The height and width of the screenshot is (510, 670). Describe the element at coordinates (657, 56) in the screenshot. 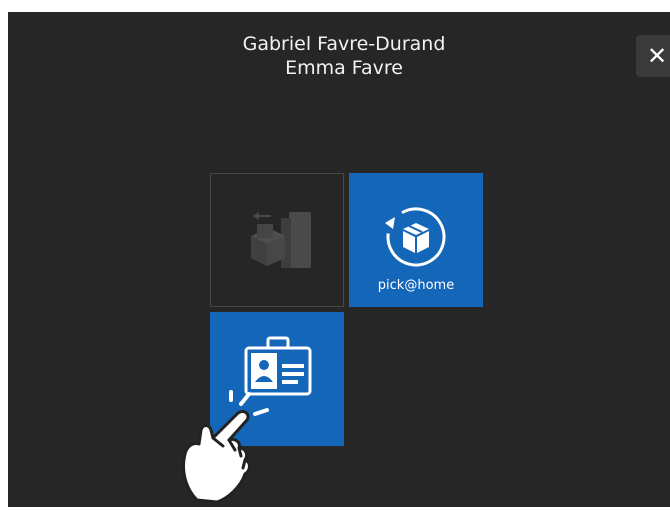

I see `close-icon: ✕` at that location.